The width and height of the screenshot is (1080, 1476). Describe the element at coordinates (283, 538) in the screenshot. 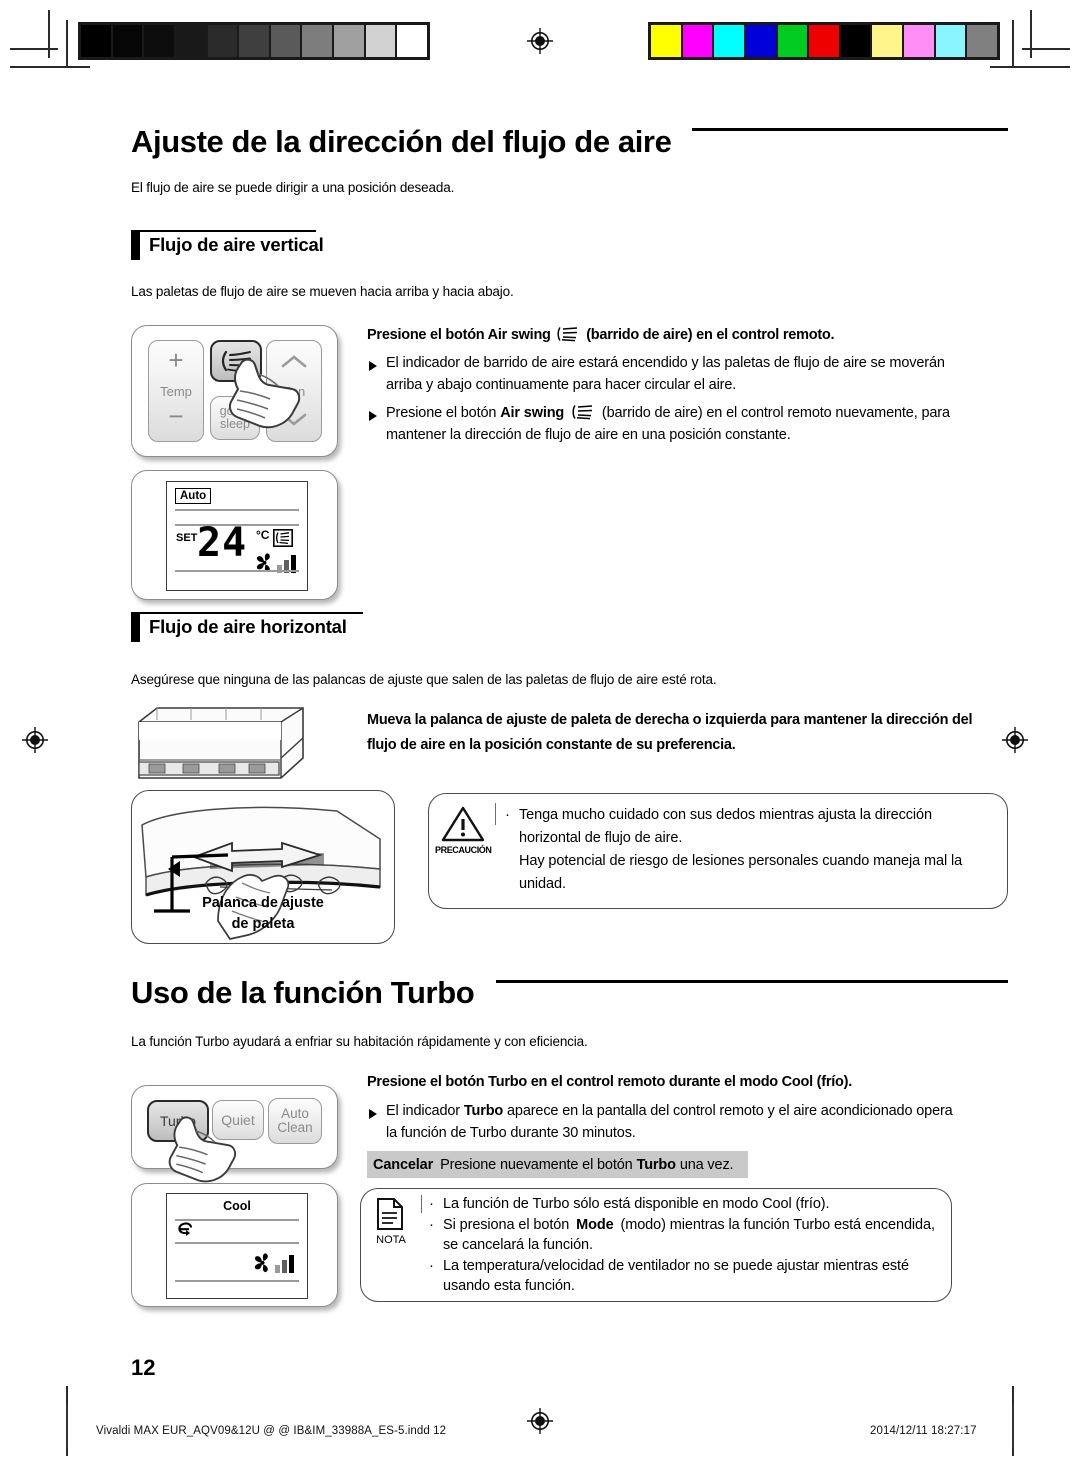

I see `lcd-air-swing-icon` at that location.